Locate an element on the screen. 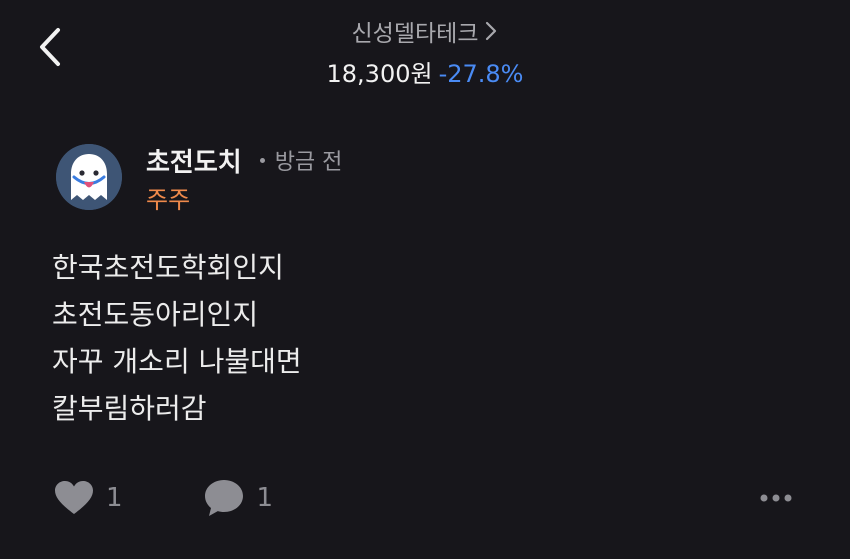 The image size is (850, 559). price-row: 18,300원 -27.8% is located at coordinates (425, 71).